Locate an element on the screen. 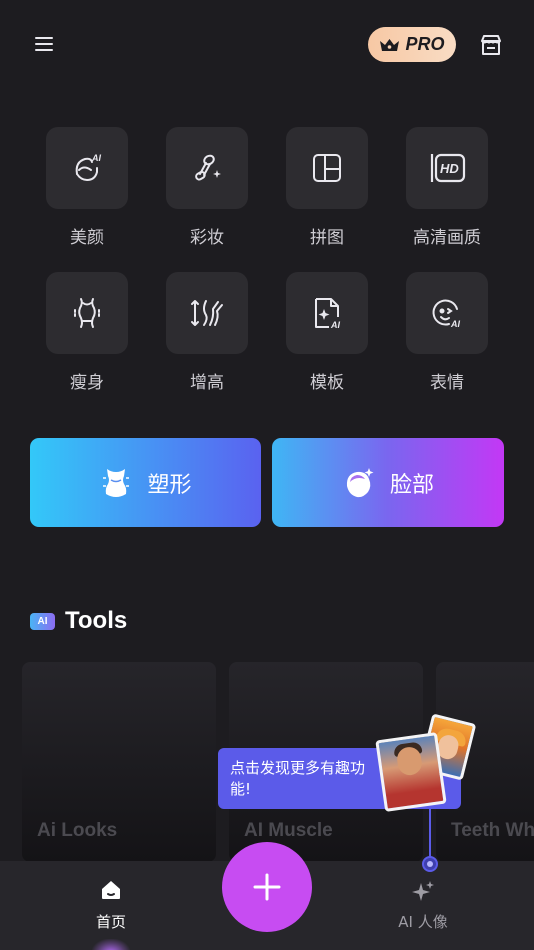 This screenshot has width=534, height=950. tool-card-label: Teeth Wh is located at coordinates (492, 830).